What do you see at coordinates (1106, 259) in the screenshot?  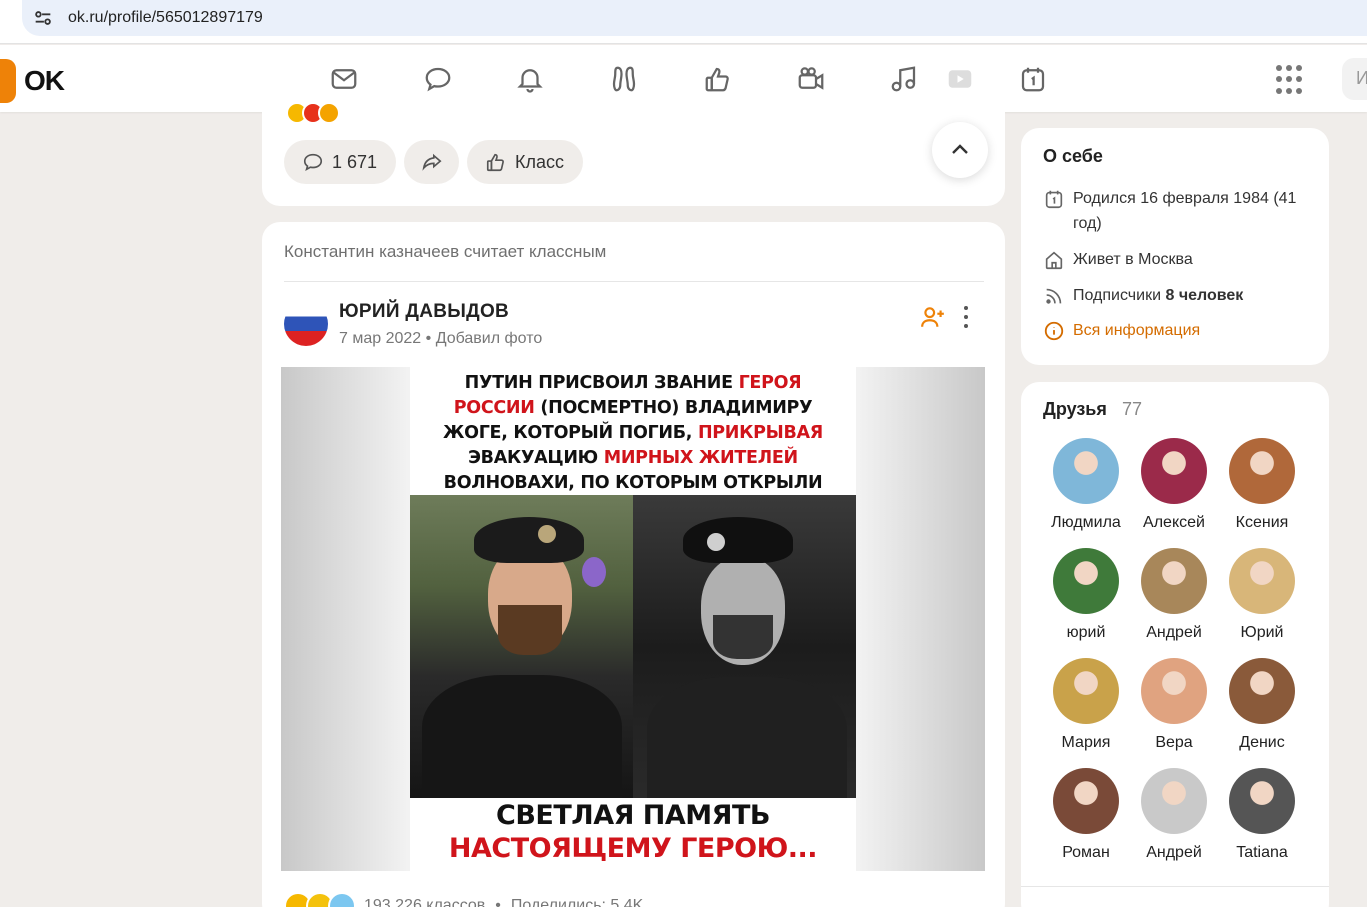 I see `lives-prefix: Живет в` at bounding box center [1106, 259].